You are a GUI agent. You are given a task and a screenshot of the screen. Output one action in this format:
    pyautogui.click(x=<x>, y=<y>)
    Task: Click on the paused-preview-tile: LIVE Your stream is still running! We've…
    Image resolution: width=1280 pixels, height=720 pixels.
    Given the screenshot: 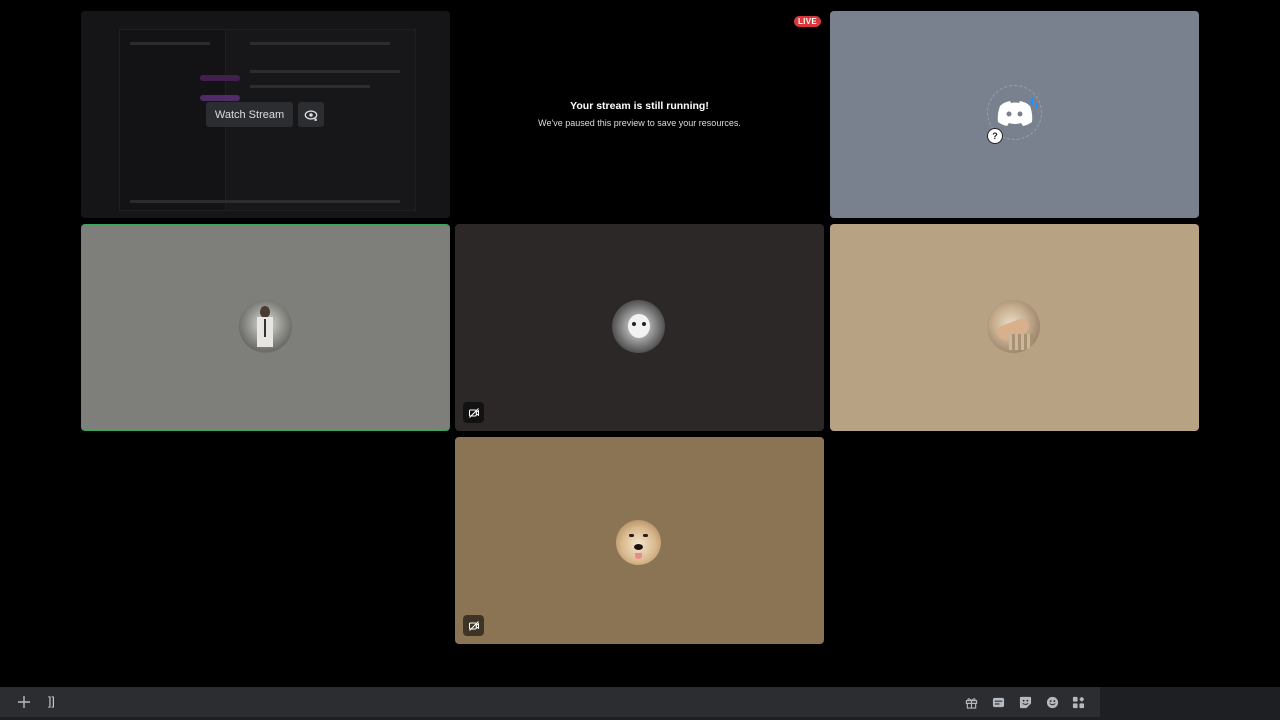 What is the action you would take?
    pyautogui.click(x=639, y=114)
    